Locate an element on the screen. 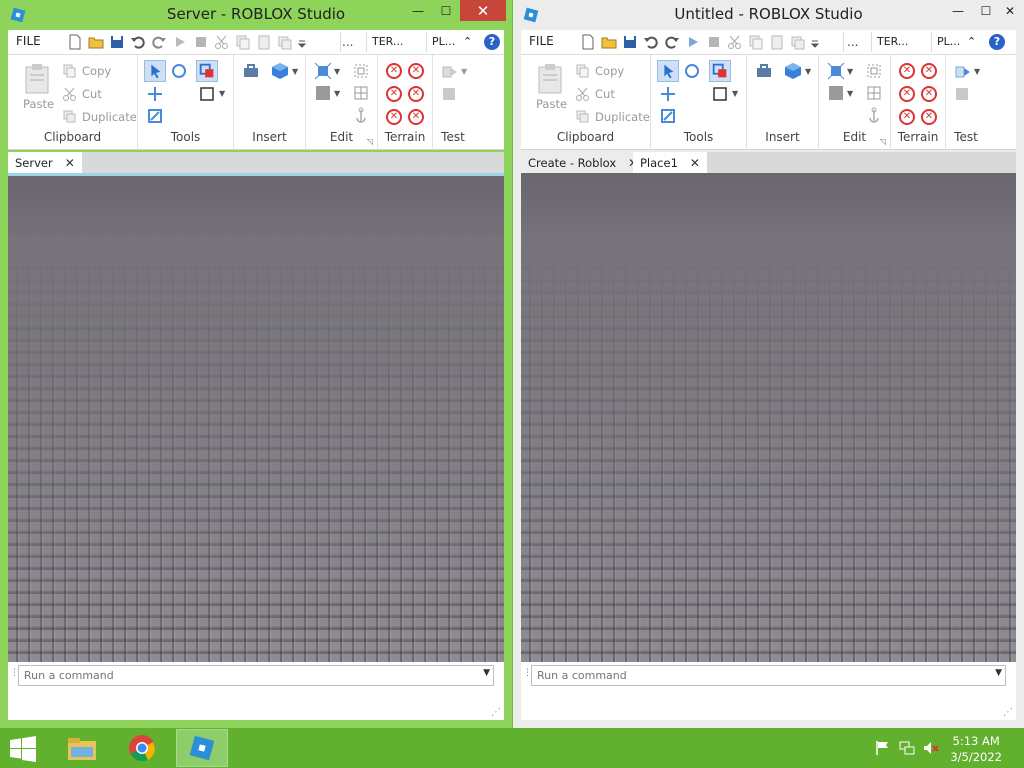 This screenshot has height=768, width=1024. file-explorer-icon is located at coordinates (82, 748).